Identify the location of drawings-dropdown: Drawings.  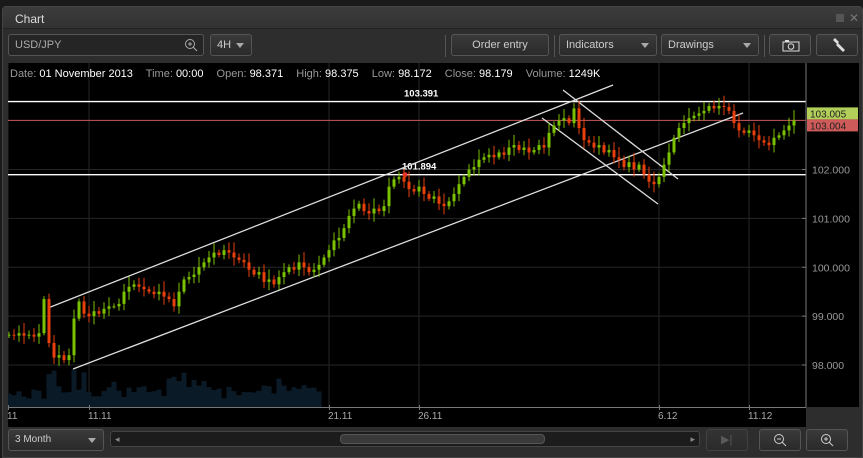
(710, 45).